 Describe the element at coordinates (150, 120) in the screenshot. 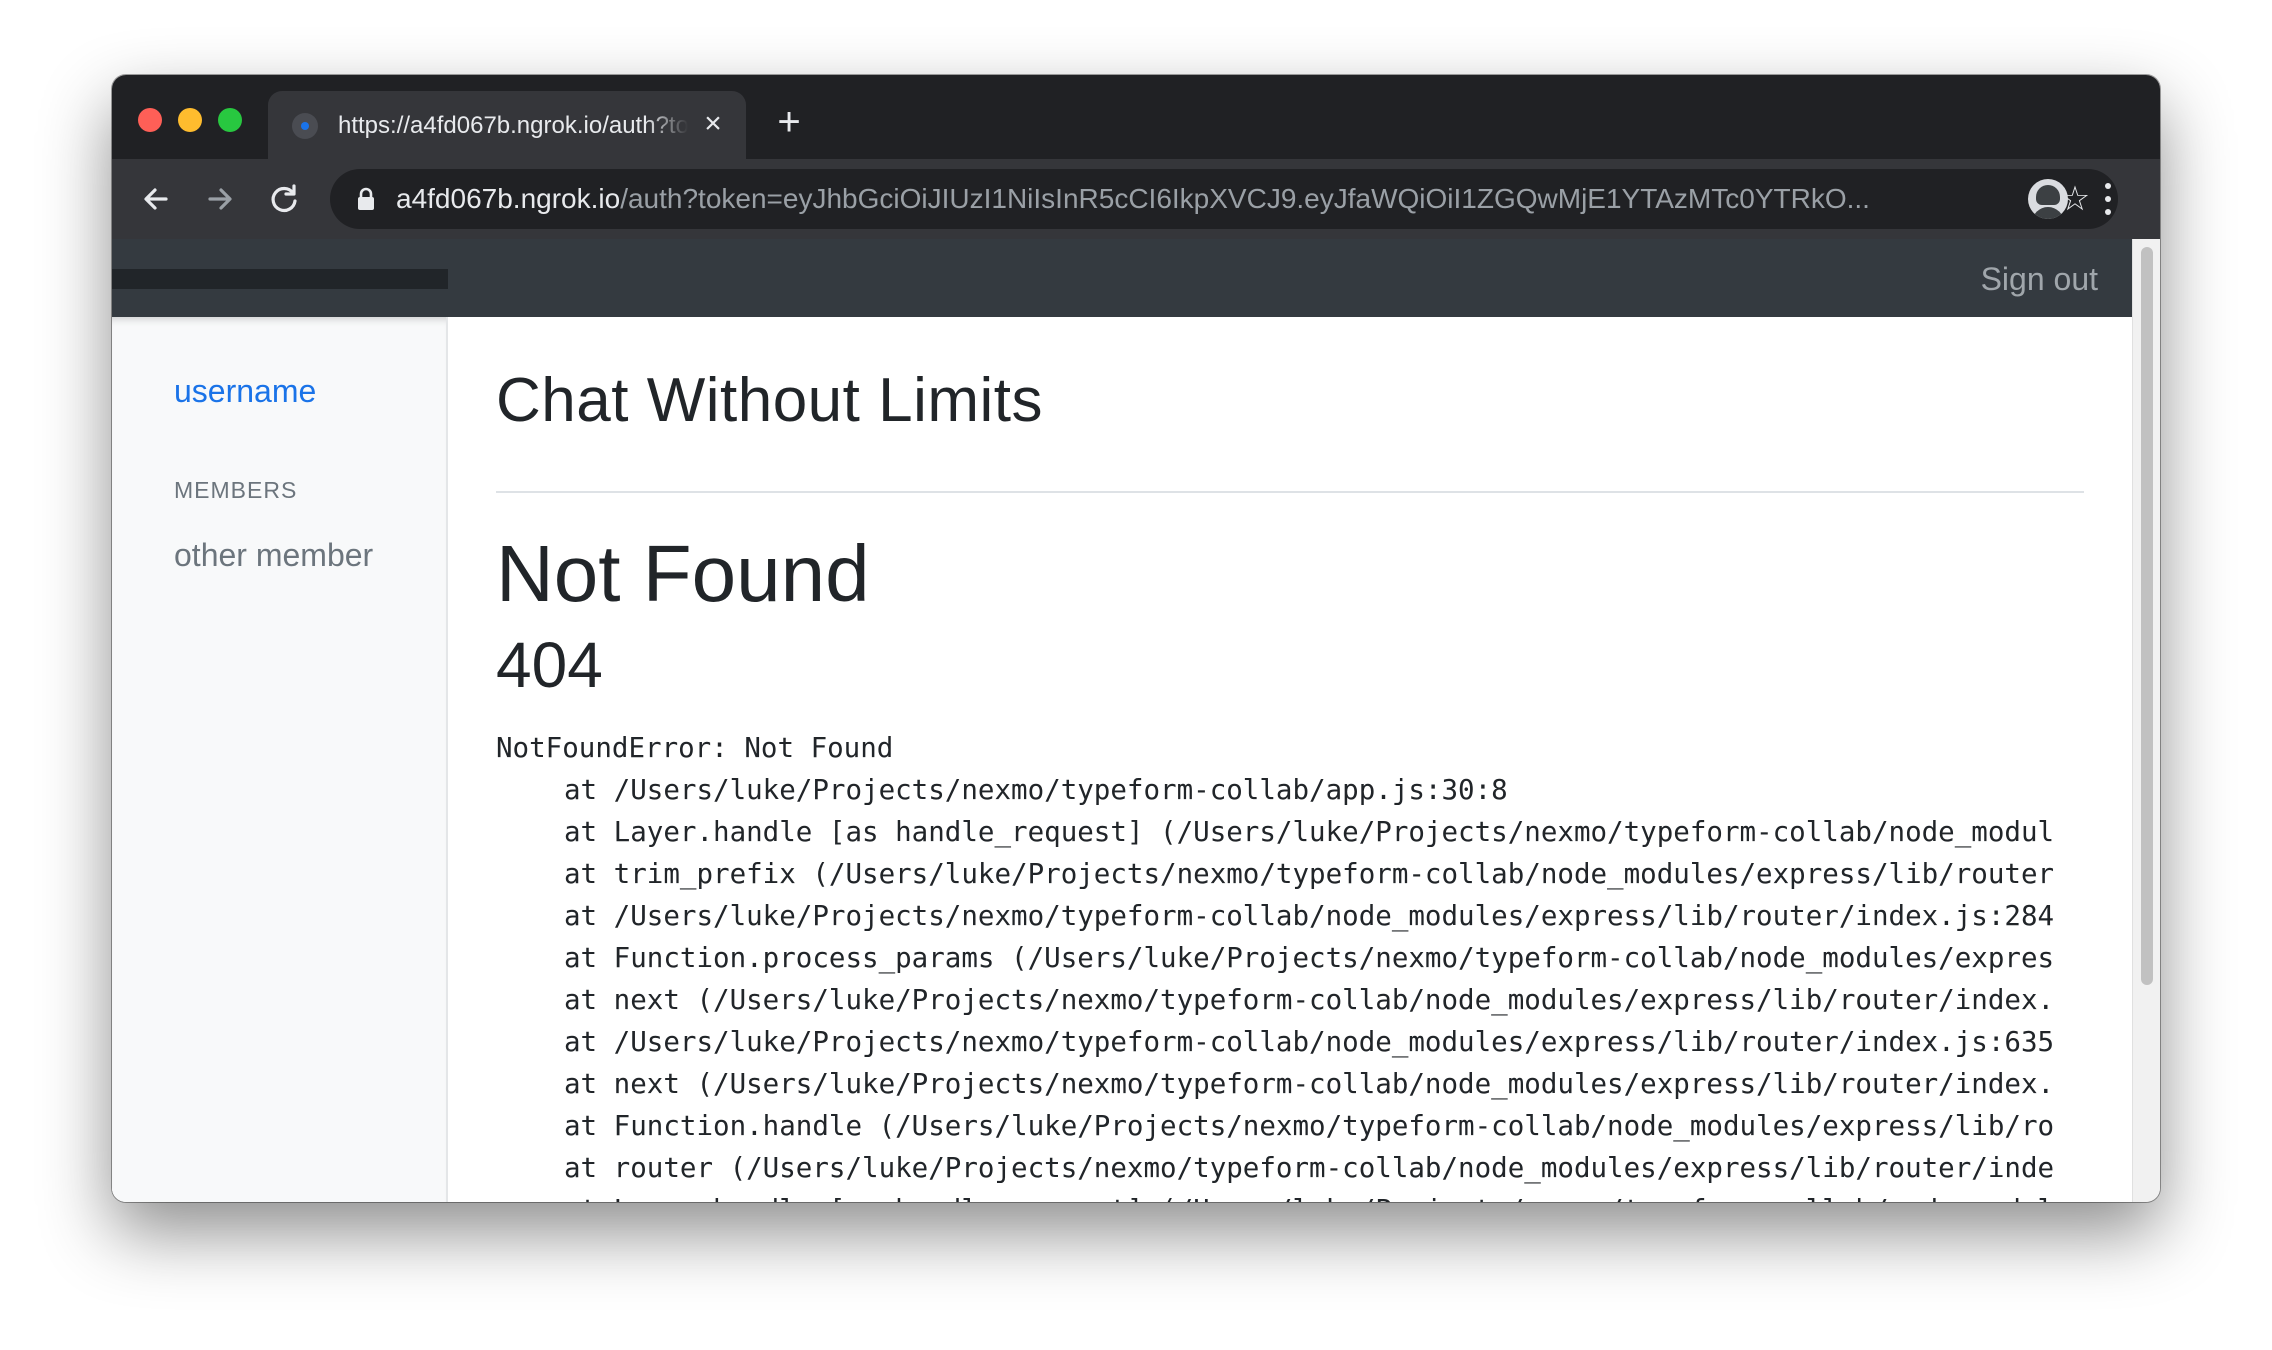

I see `close-window-button` at that location.